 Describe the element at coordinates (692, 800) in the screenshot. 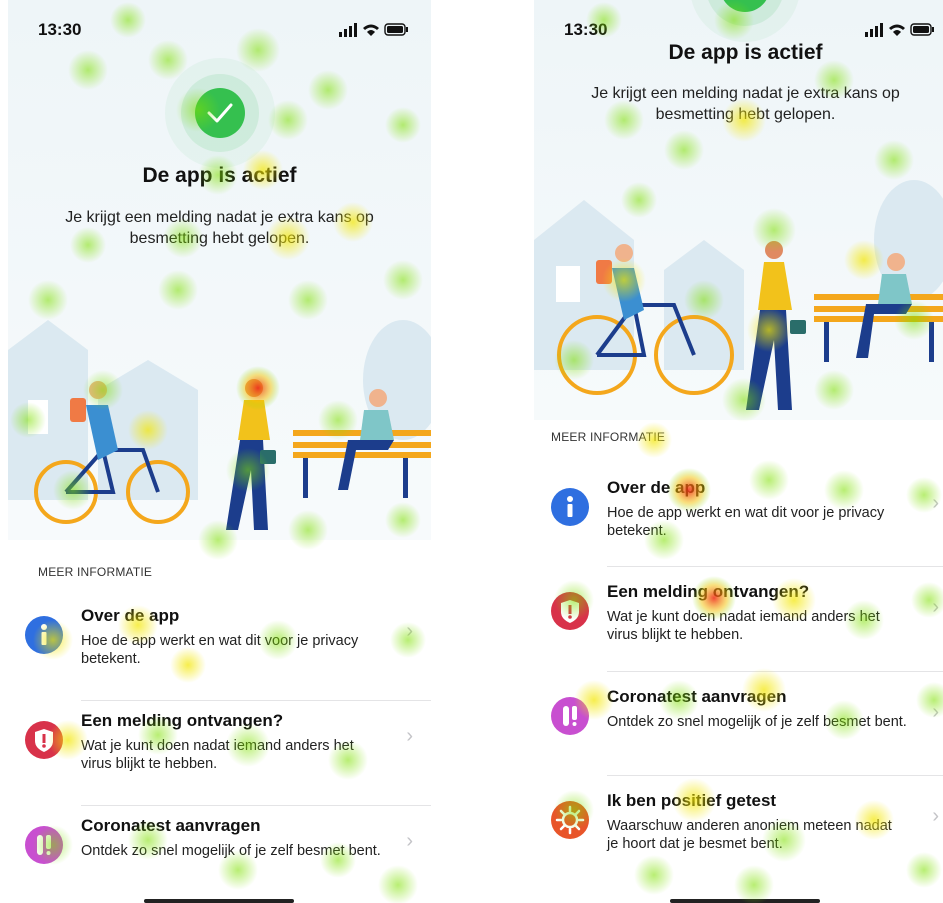

I see `item-title: Ik ben positief getest` at that location.